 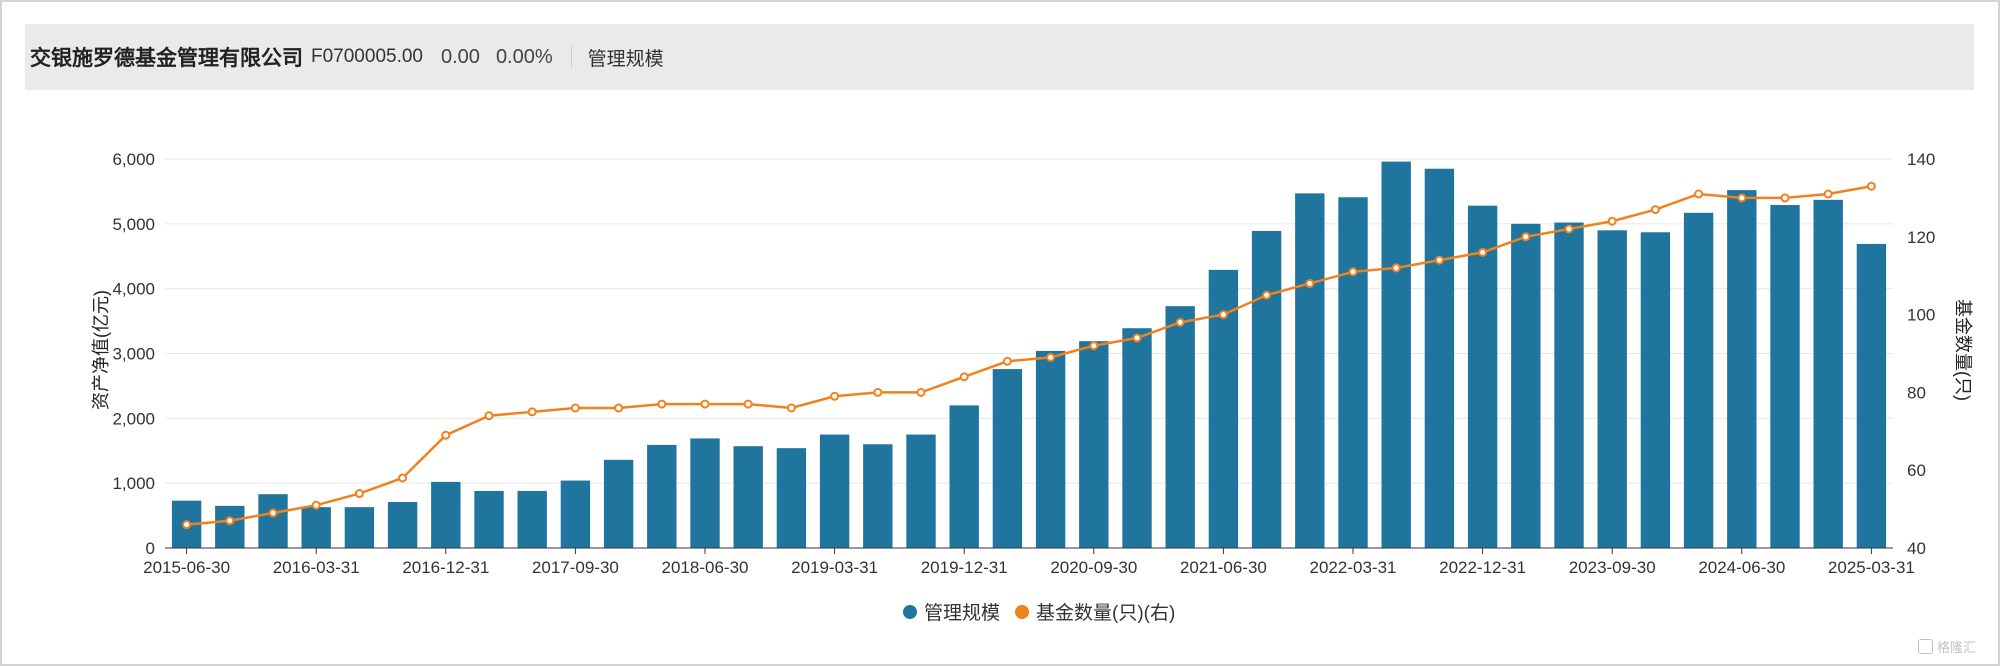 What do you see at coordinates (705, 567) in the screenshot?
I see `x-tick-label: 2018-06-30` at bounding box center [705, 567].